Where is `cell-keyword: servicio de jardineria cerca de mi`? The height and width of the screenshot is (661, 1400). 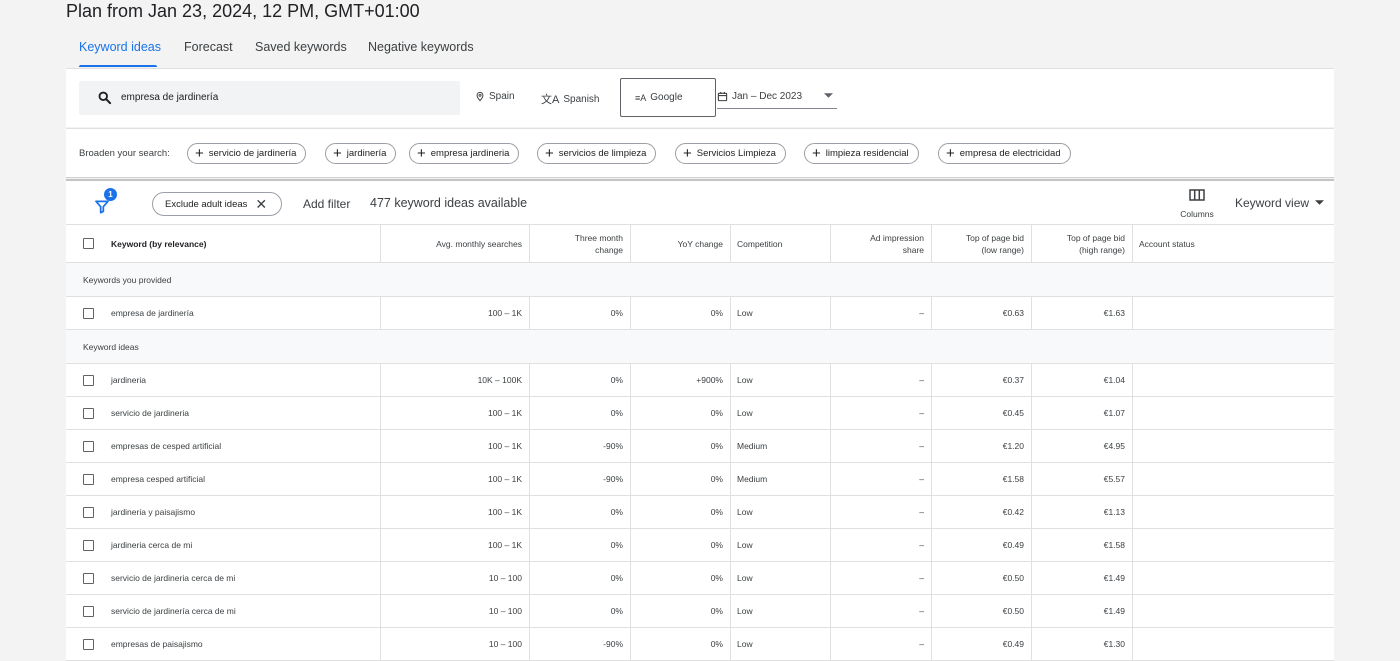
cell-keyword: servicio de jardineria cerca de mi is located at coordinates (173, 578).